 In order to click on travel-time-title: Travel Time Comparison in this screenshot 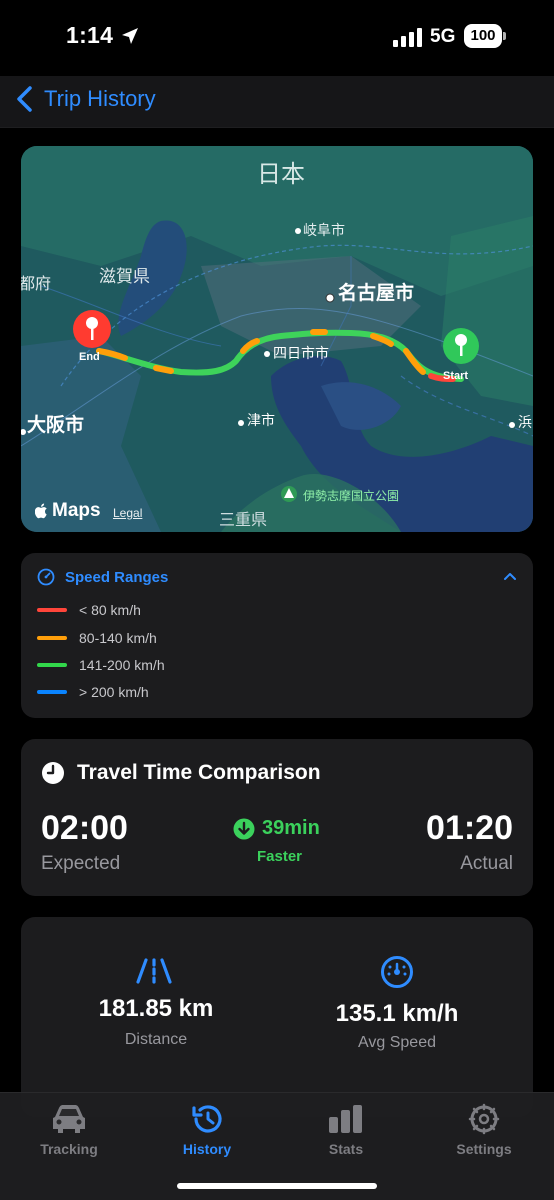, I will do `click(199, 772)`.